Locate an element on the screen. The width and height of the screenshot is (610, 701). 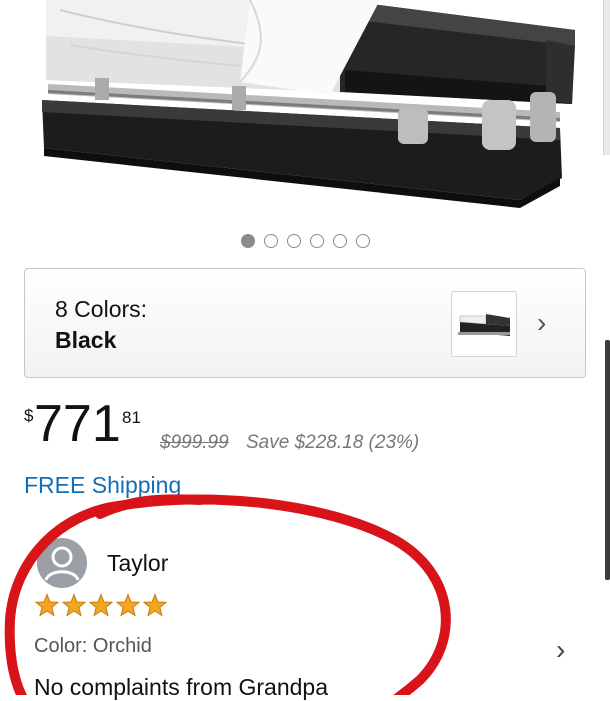
review-variant: Color: Orchid is located at coordinates (93, 646).